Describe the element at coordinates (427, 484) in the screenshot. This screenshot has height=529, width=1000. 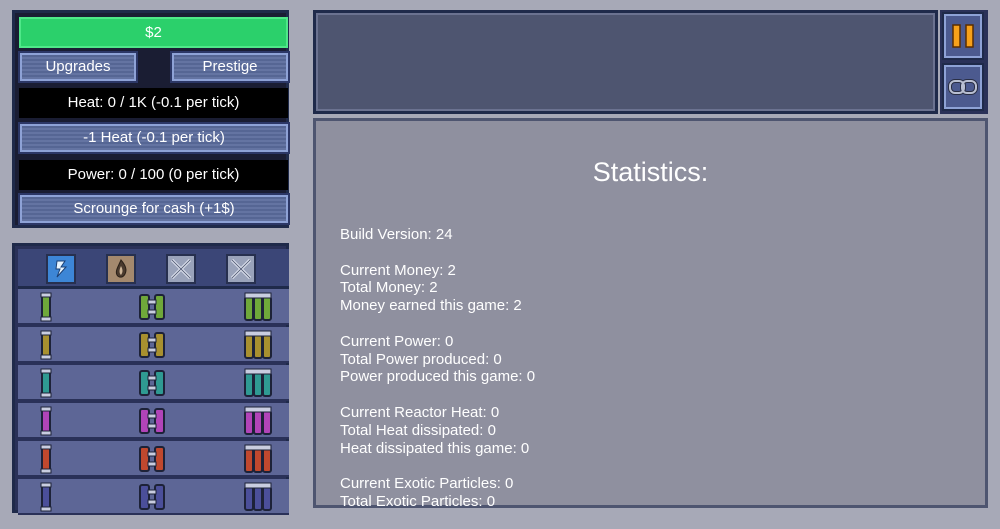
I see `stats-line: Current Exotic Particles: 0` at that location.